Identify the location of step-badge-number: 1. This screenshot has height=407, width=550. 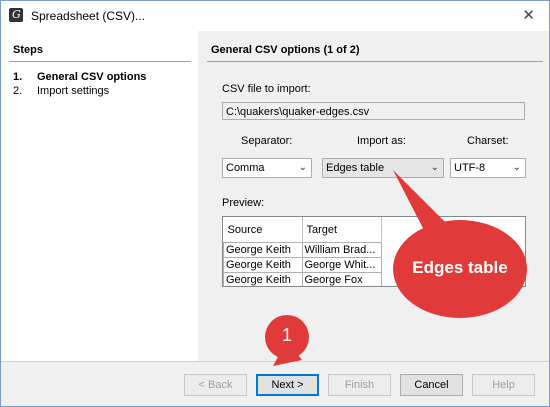
(286, 335).